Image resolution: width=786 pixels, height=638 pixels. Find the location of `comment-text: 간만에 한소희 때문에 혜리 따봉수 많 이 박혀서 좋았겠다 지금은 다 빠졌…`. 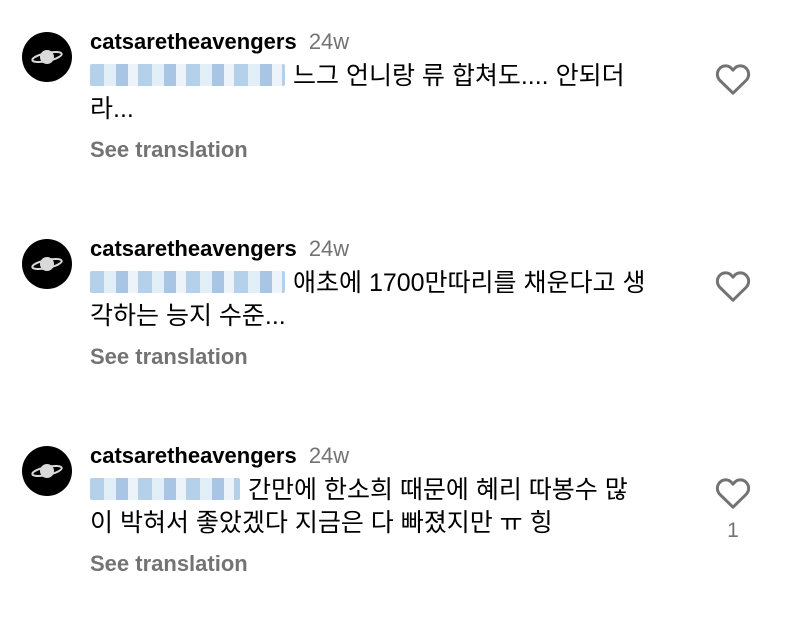

comment-text: 간만에 한소희 때문에 혜리 따봉수 많 이 박혀서 좋았겠다 지금은 다 빠졌… is located at coordinates (385, 507).